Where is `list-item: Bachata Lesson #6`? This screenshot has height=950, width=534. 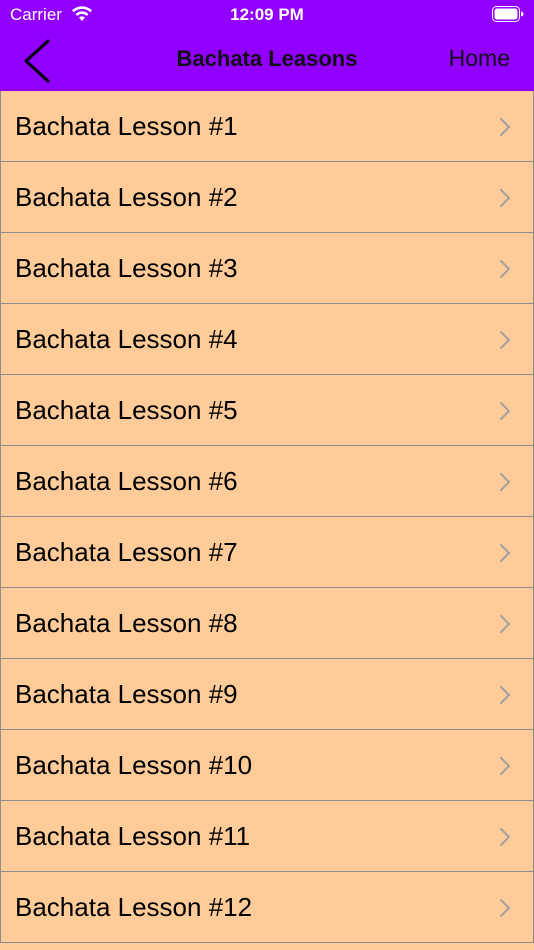
list-item: Bachata Lesson #6 is located at coordinates (267, 481).